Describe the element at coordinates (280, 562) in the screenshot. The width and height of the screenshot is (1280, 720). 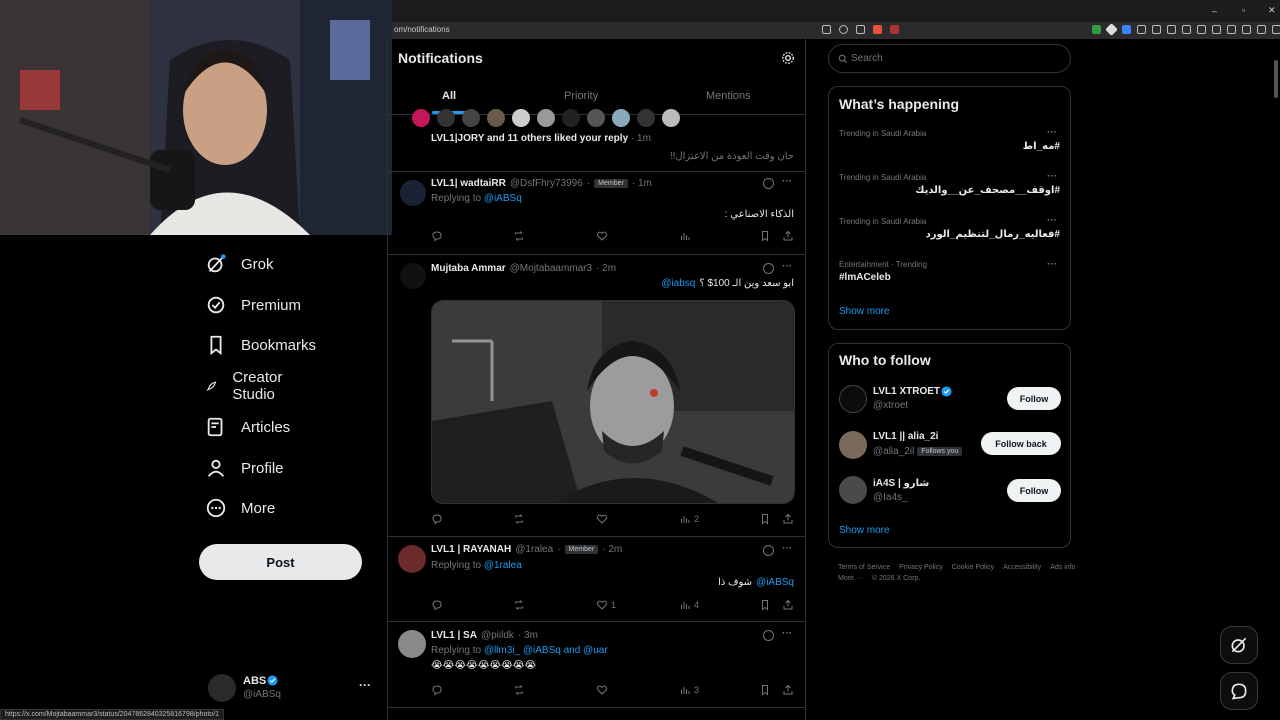
I see `post-button: Post` at that location.